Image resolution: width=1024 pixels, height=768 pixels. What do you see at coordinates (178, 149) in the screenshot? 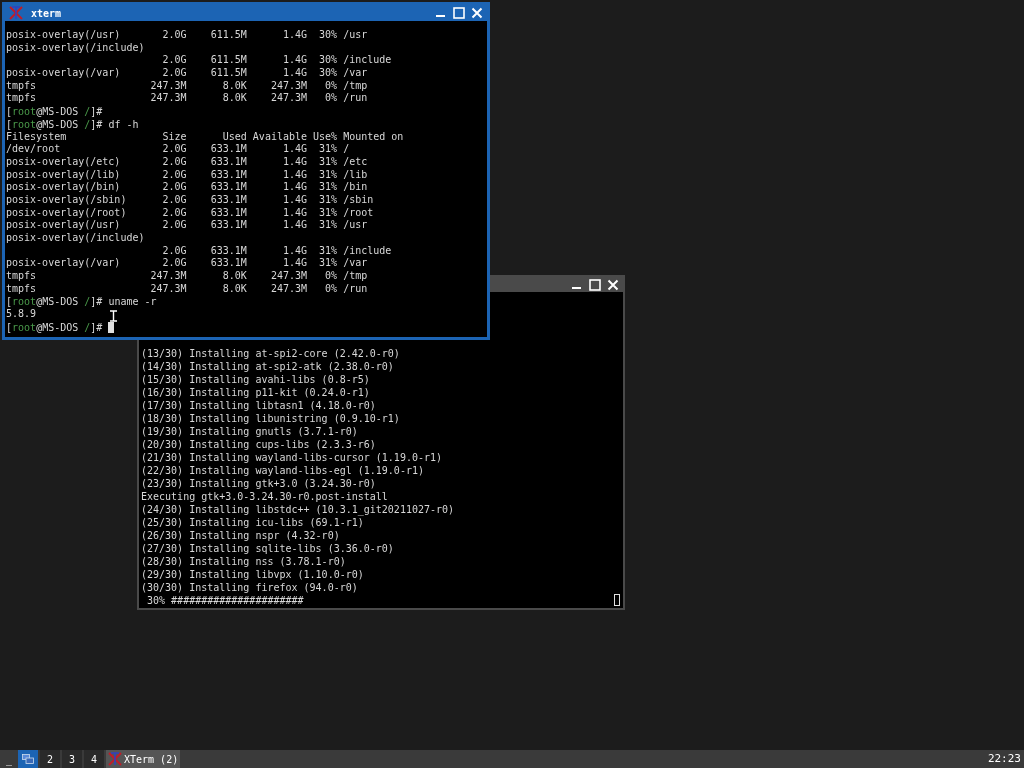
I see `output-line: /dev/root 2.0G 633.1M 1.4G 31% /` at bounding box center [178, 149].